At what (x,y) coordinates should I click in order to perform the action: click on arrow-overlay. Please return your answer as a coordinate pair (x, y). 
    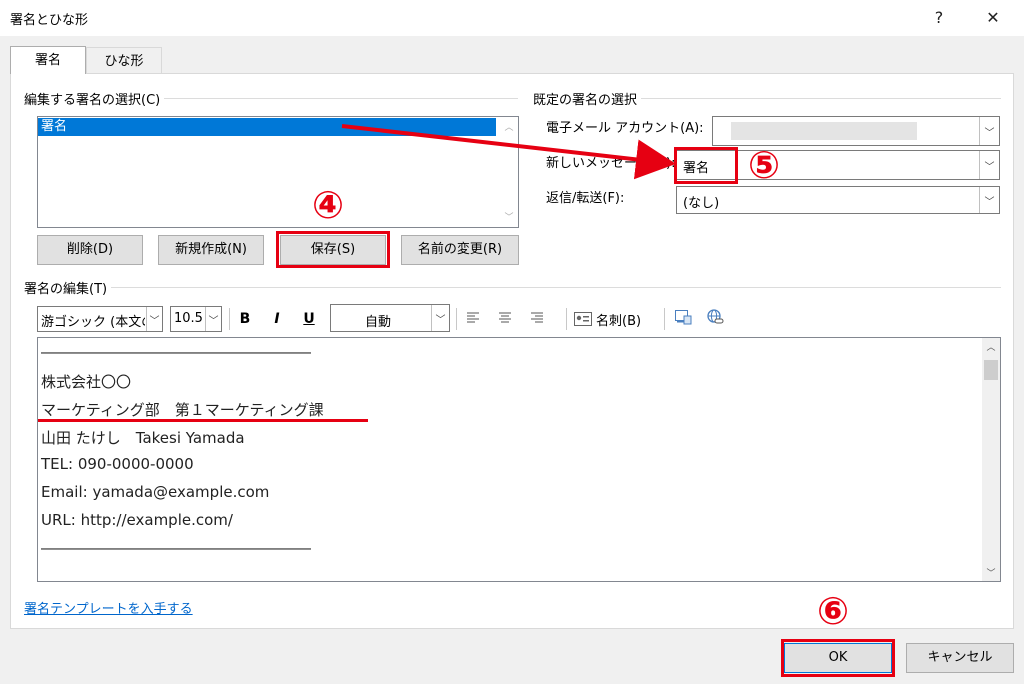
    Looking at the image, I should click on (508, 152).